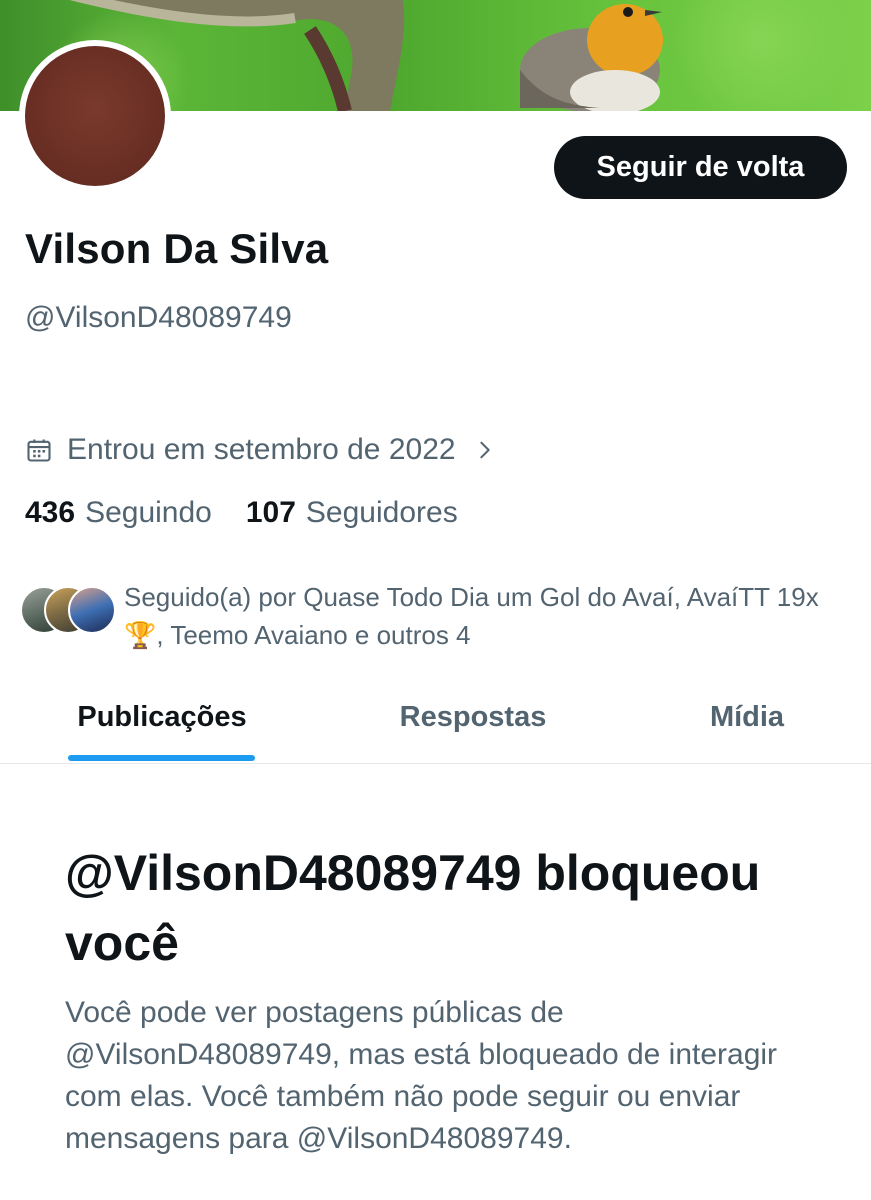 The height and width of the screenshot is (1200, 871). I want to click on avatar, so click(95, 116).